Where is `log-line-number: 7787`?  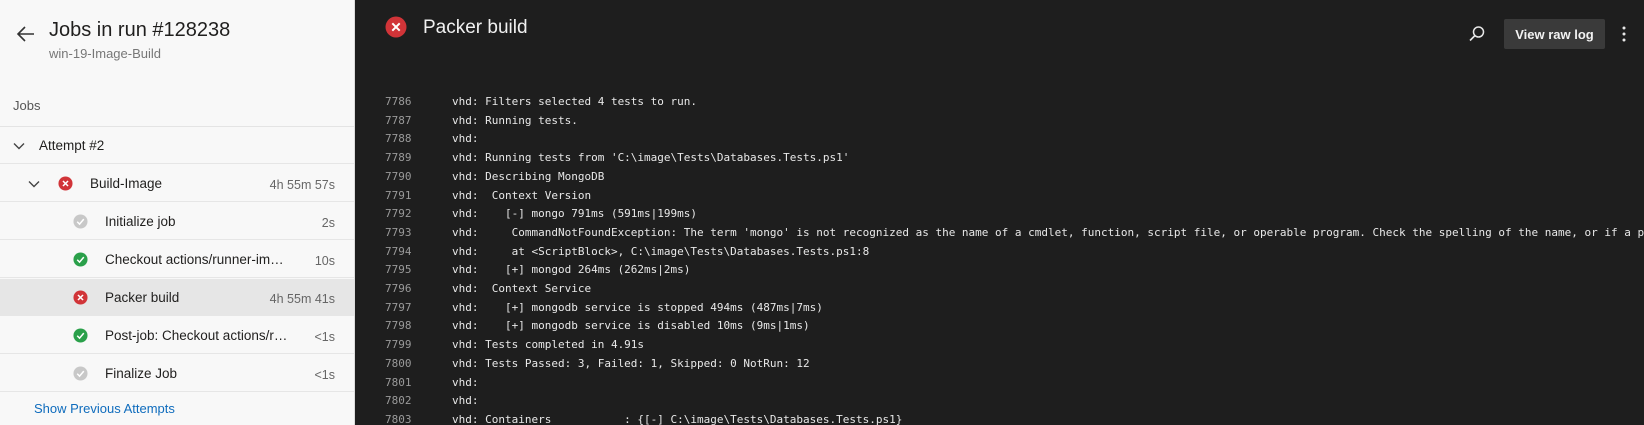 log-line-number: 7787 is located at coordinates (398, 120).